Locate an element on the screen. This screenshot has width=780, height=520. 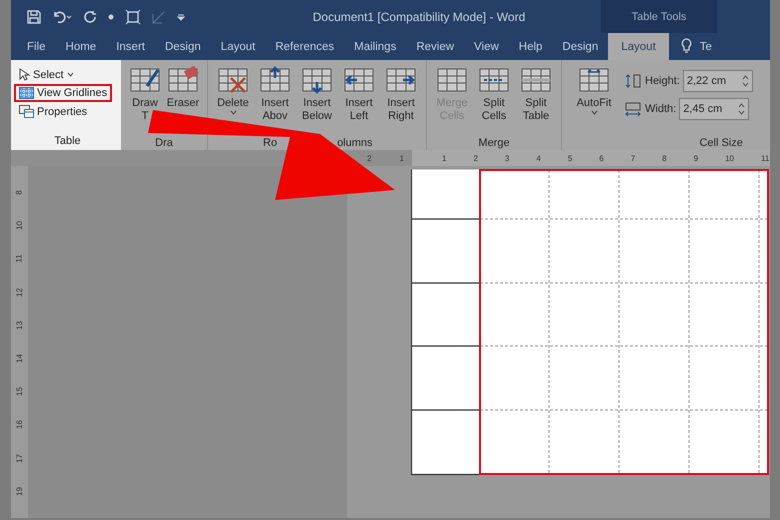
row-height-icon is located at coordinates (633, 81).